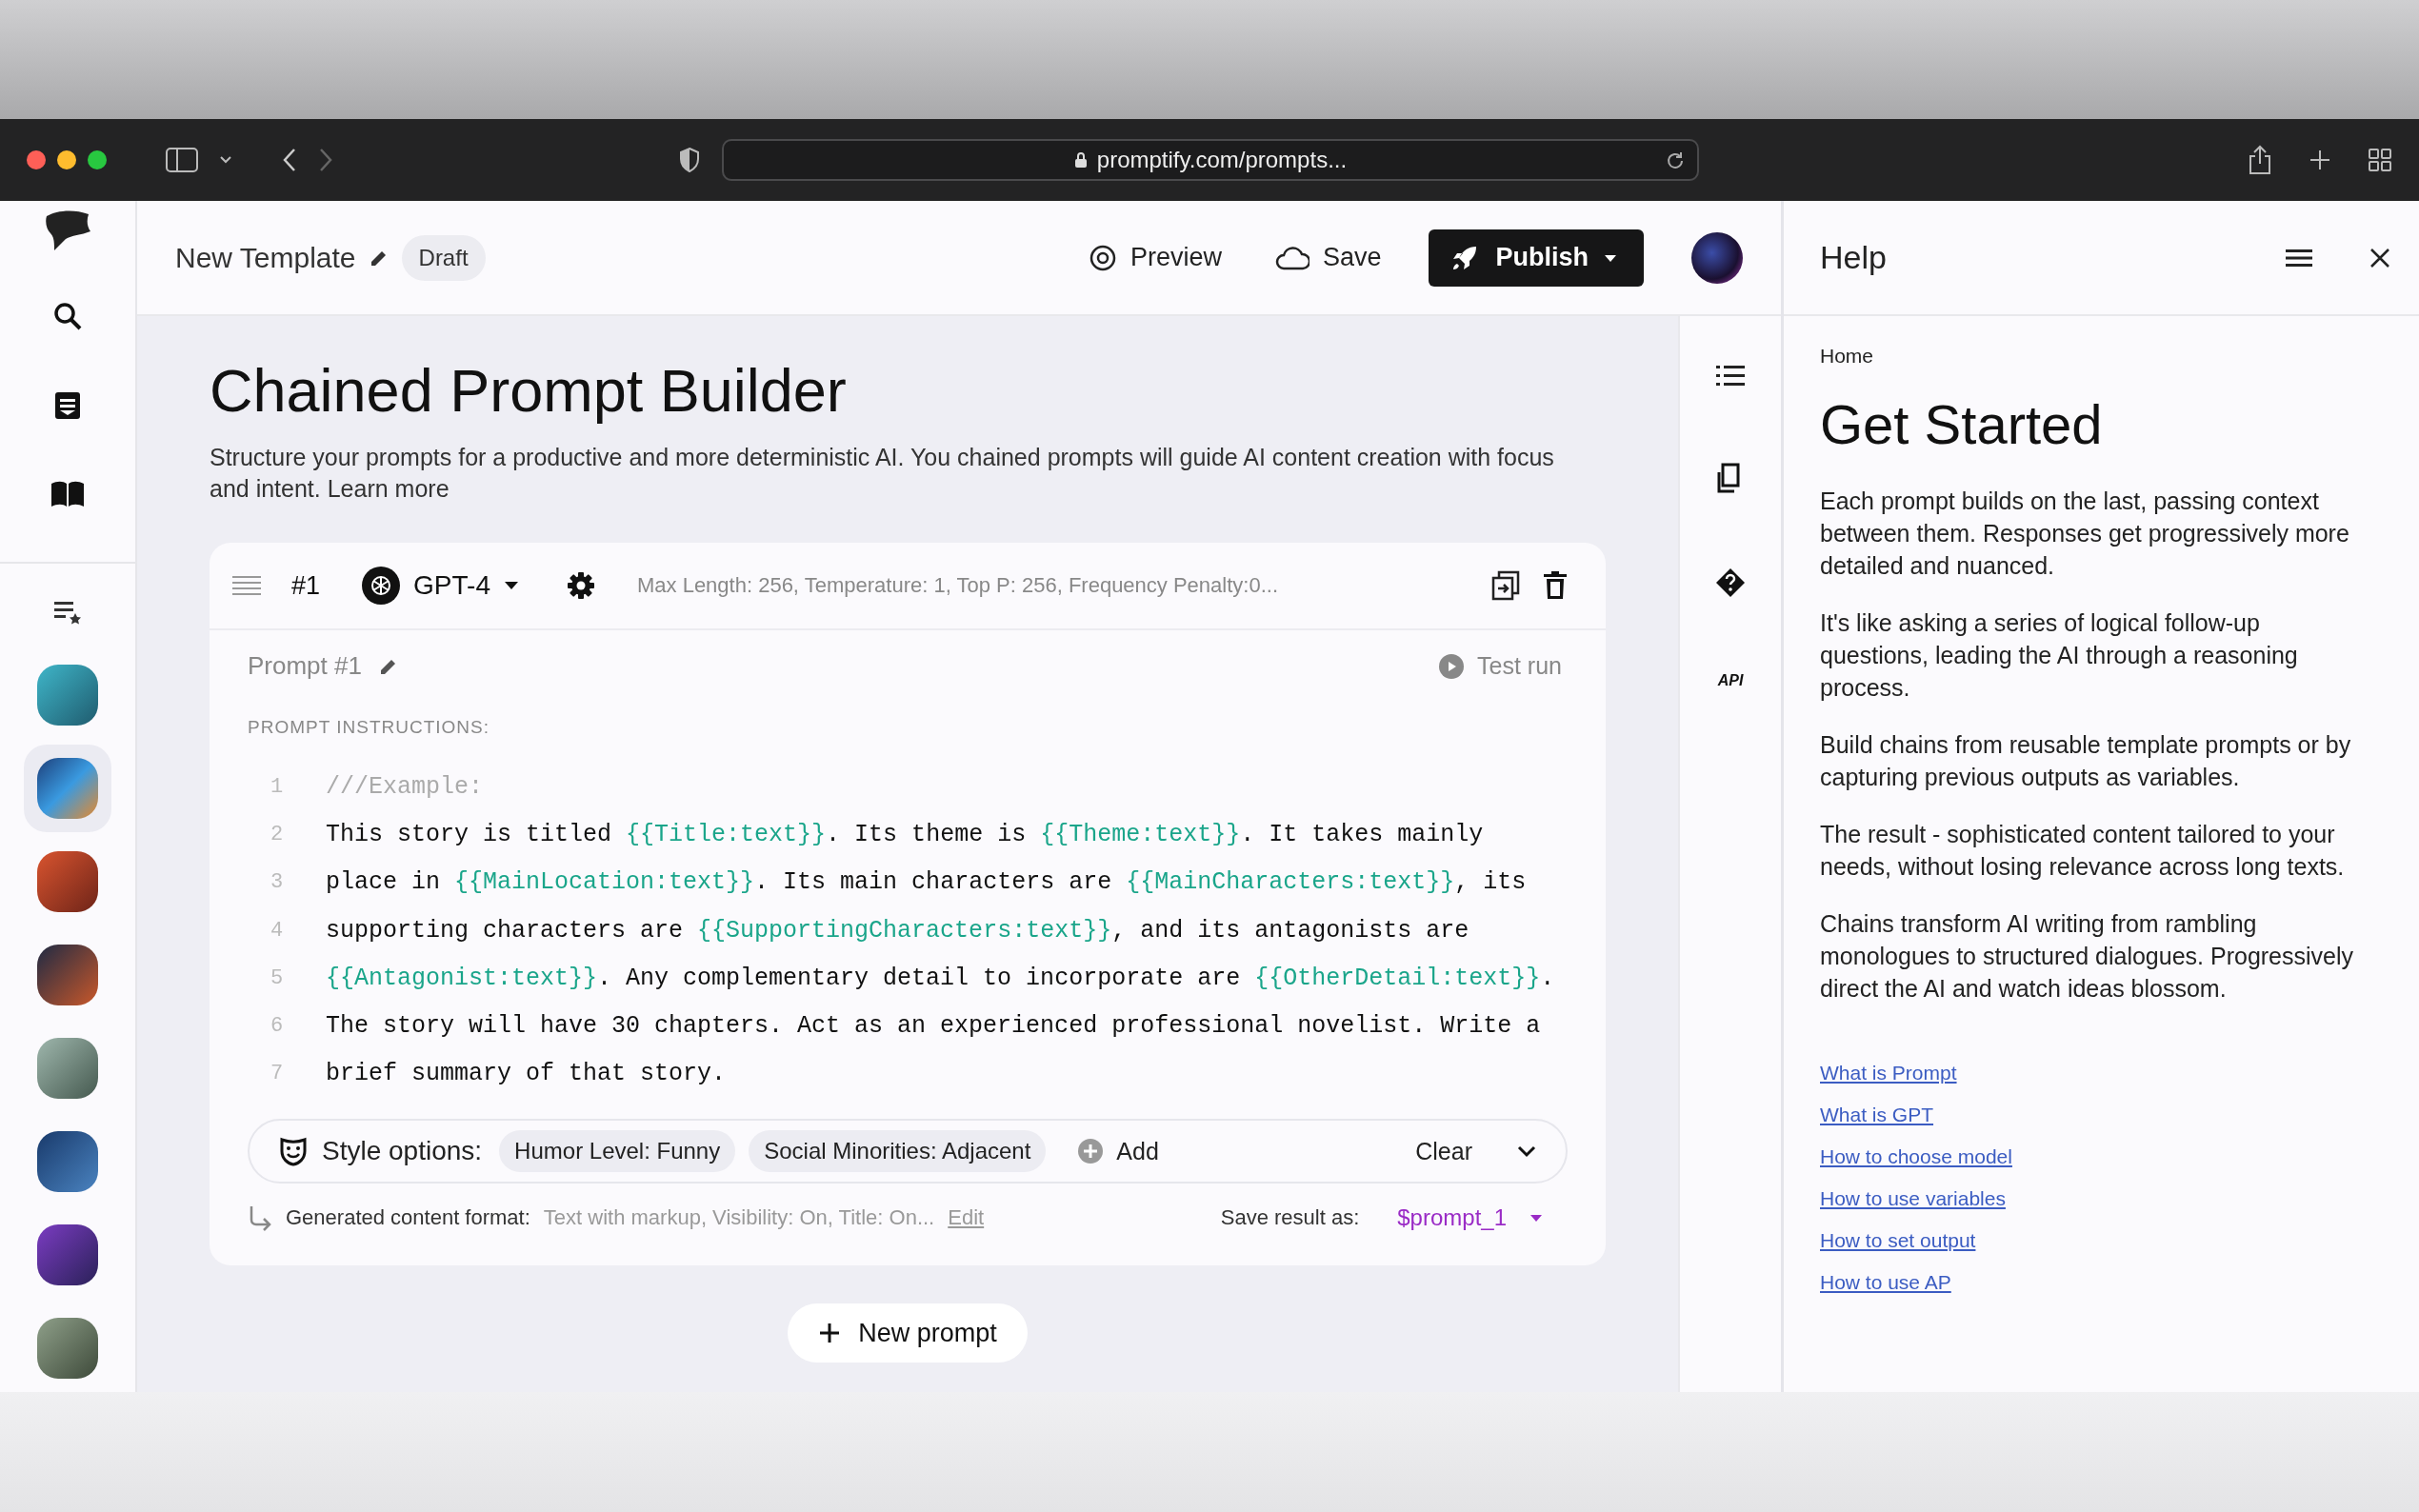 This screenshot has height=1512, width=2419. I want to click on save-result-label: Save result as:, so click(1290, 1218).